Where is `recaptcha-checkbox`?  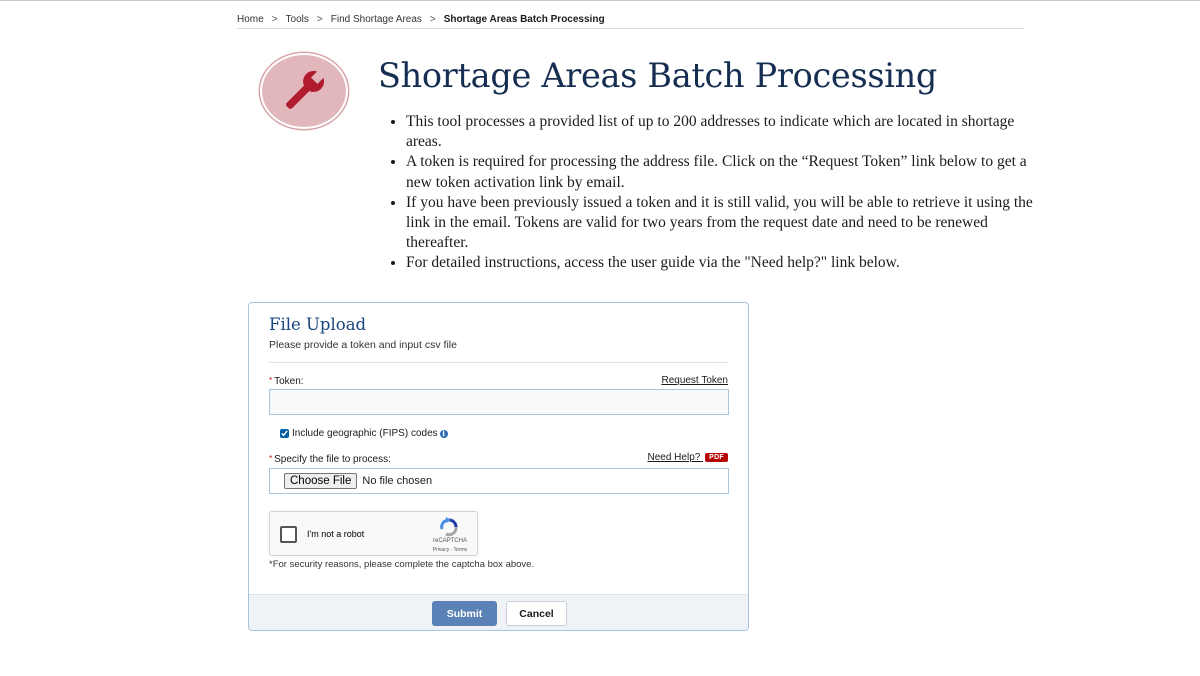 recaptcha-checkbox is located at coordinates (288, 534).